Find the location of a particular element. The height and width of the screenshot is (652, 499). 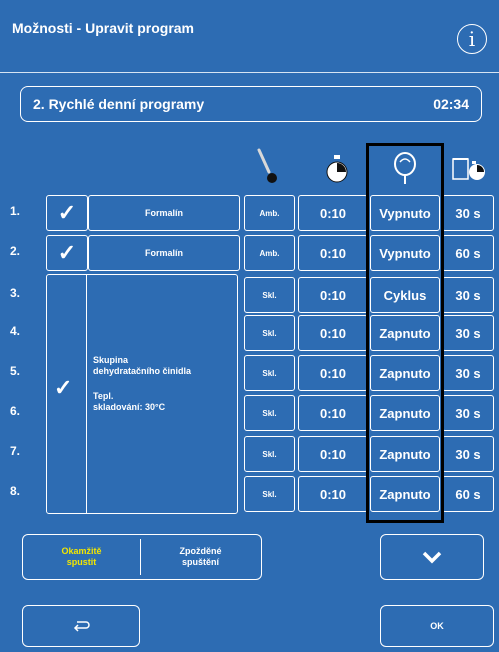

return-arrow-icon is located at coordinates (81, 626).